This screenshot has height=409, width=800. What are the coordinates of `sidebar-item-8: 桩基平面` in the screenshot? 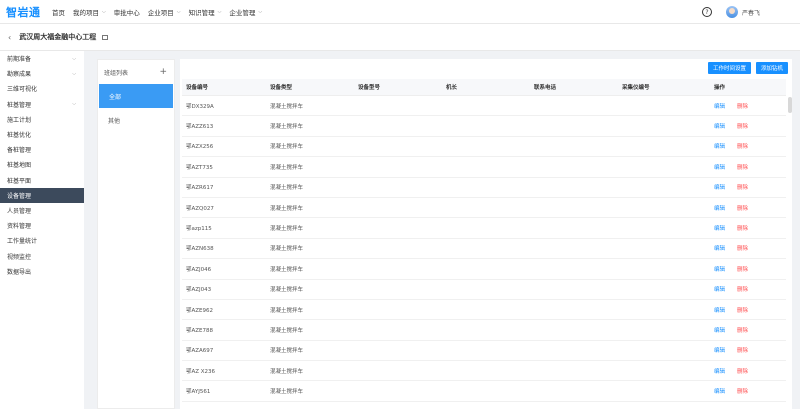 It's located at (42, 180).